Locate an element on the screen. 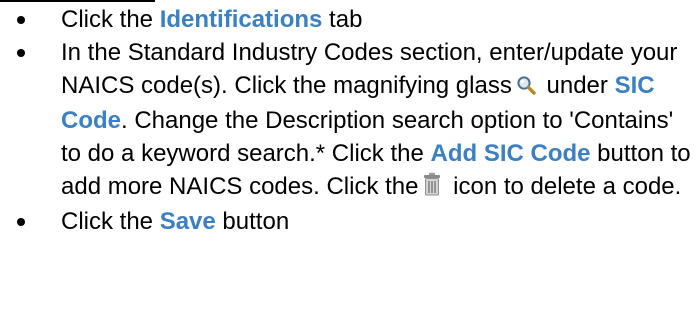  identifications-tab-link: Identifications is located at coordinates (241, 19).